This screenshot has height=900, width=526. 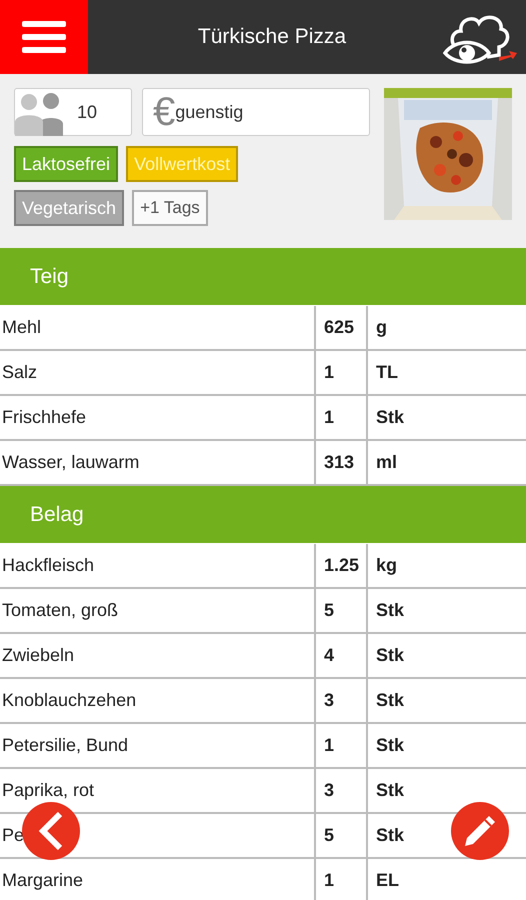 What do you see at coordinates (342, 879) in the screenshot?
I see `ingredient-amount: 1` at bounding box center [342, 879].